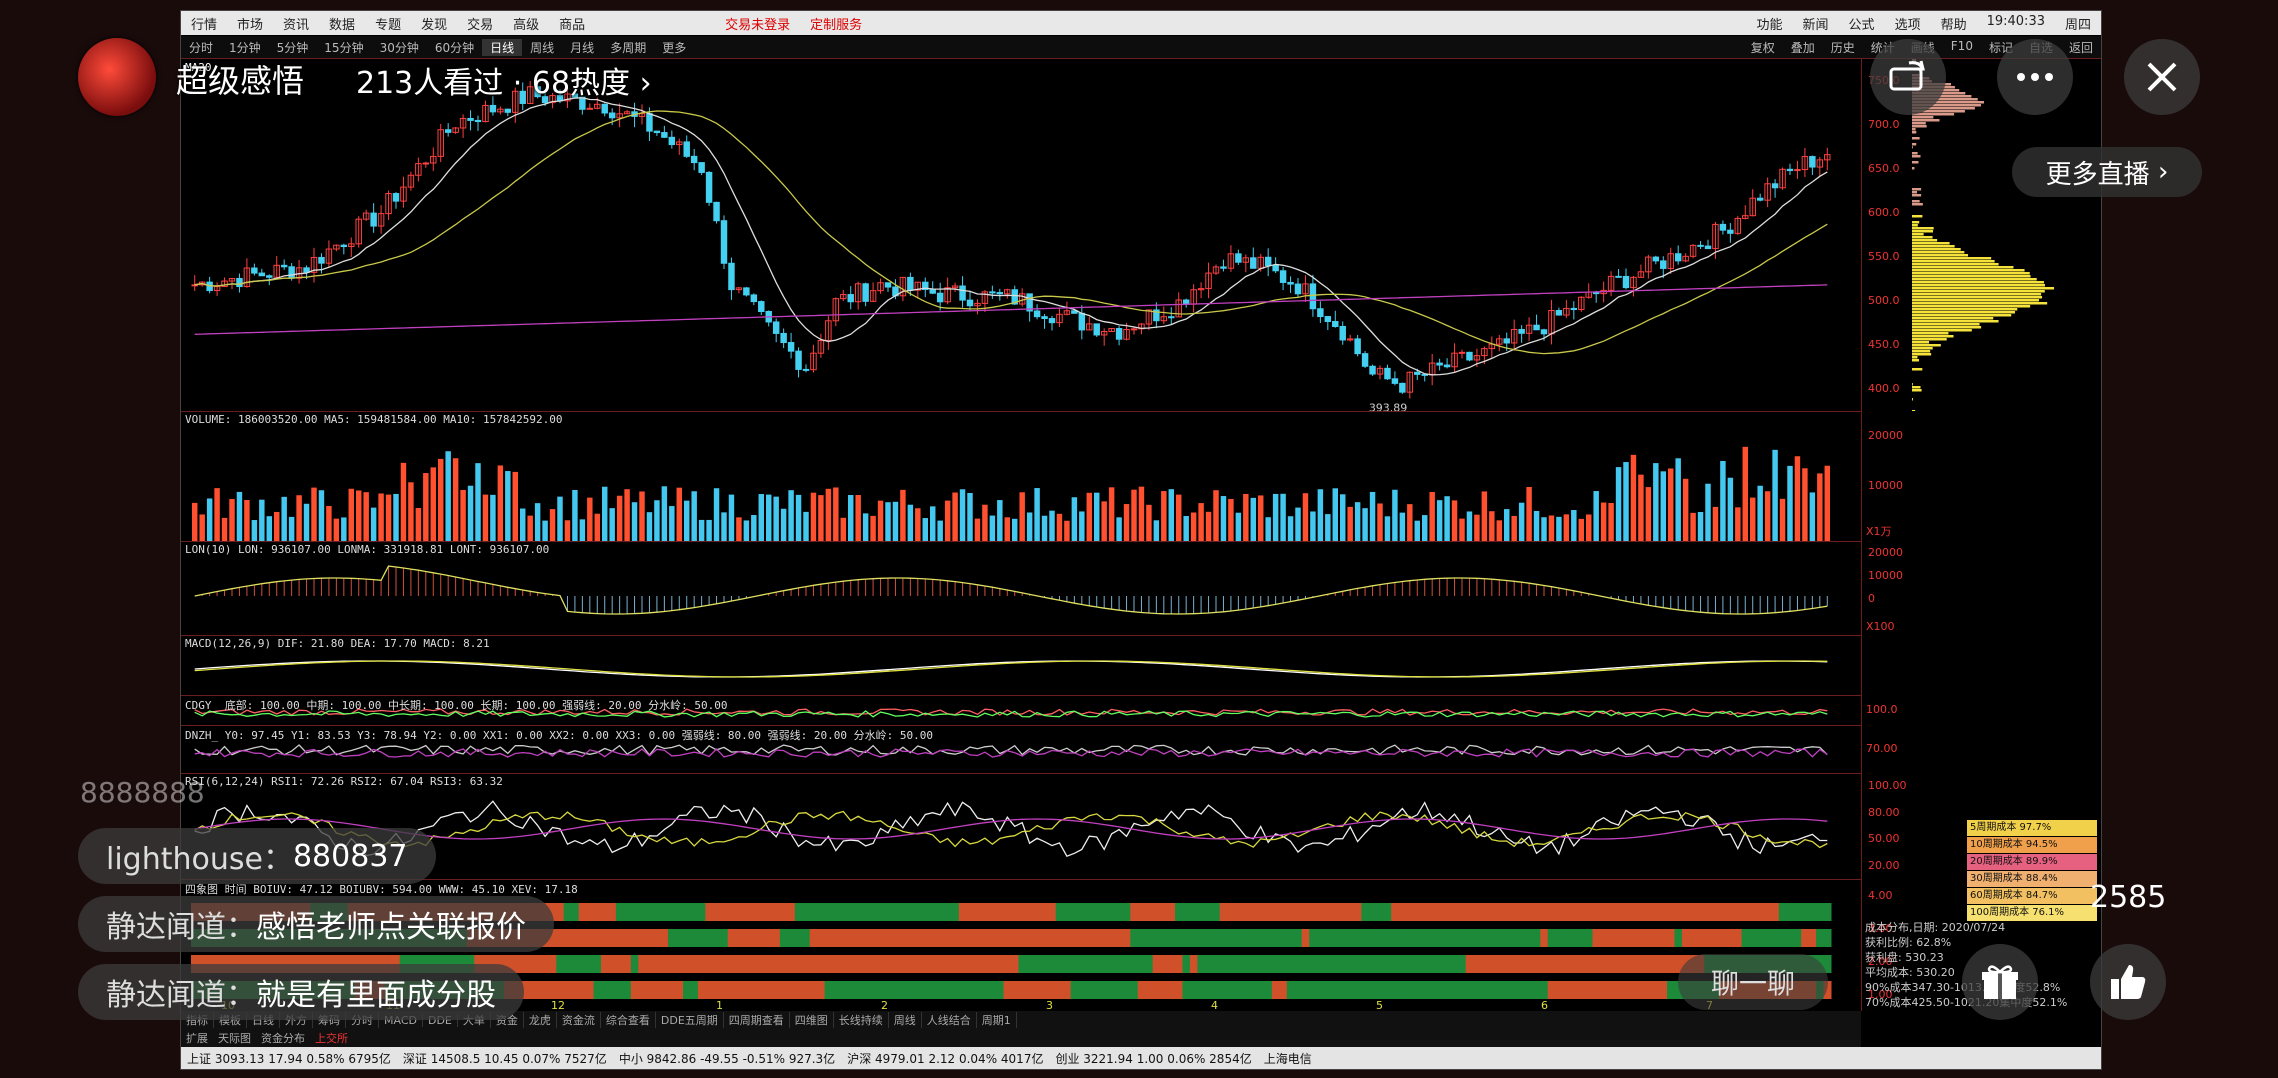 Image resolution: width=2278 pixels, height=1078 pixels. Describe the element at coordinates (399, 47) in the screenshot. I see `period-tab: 30分钟` at that location.